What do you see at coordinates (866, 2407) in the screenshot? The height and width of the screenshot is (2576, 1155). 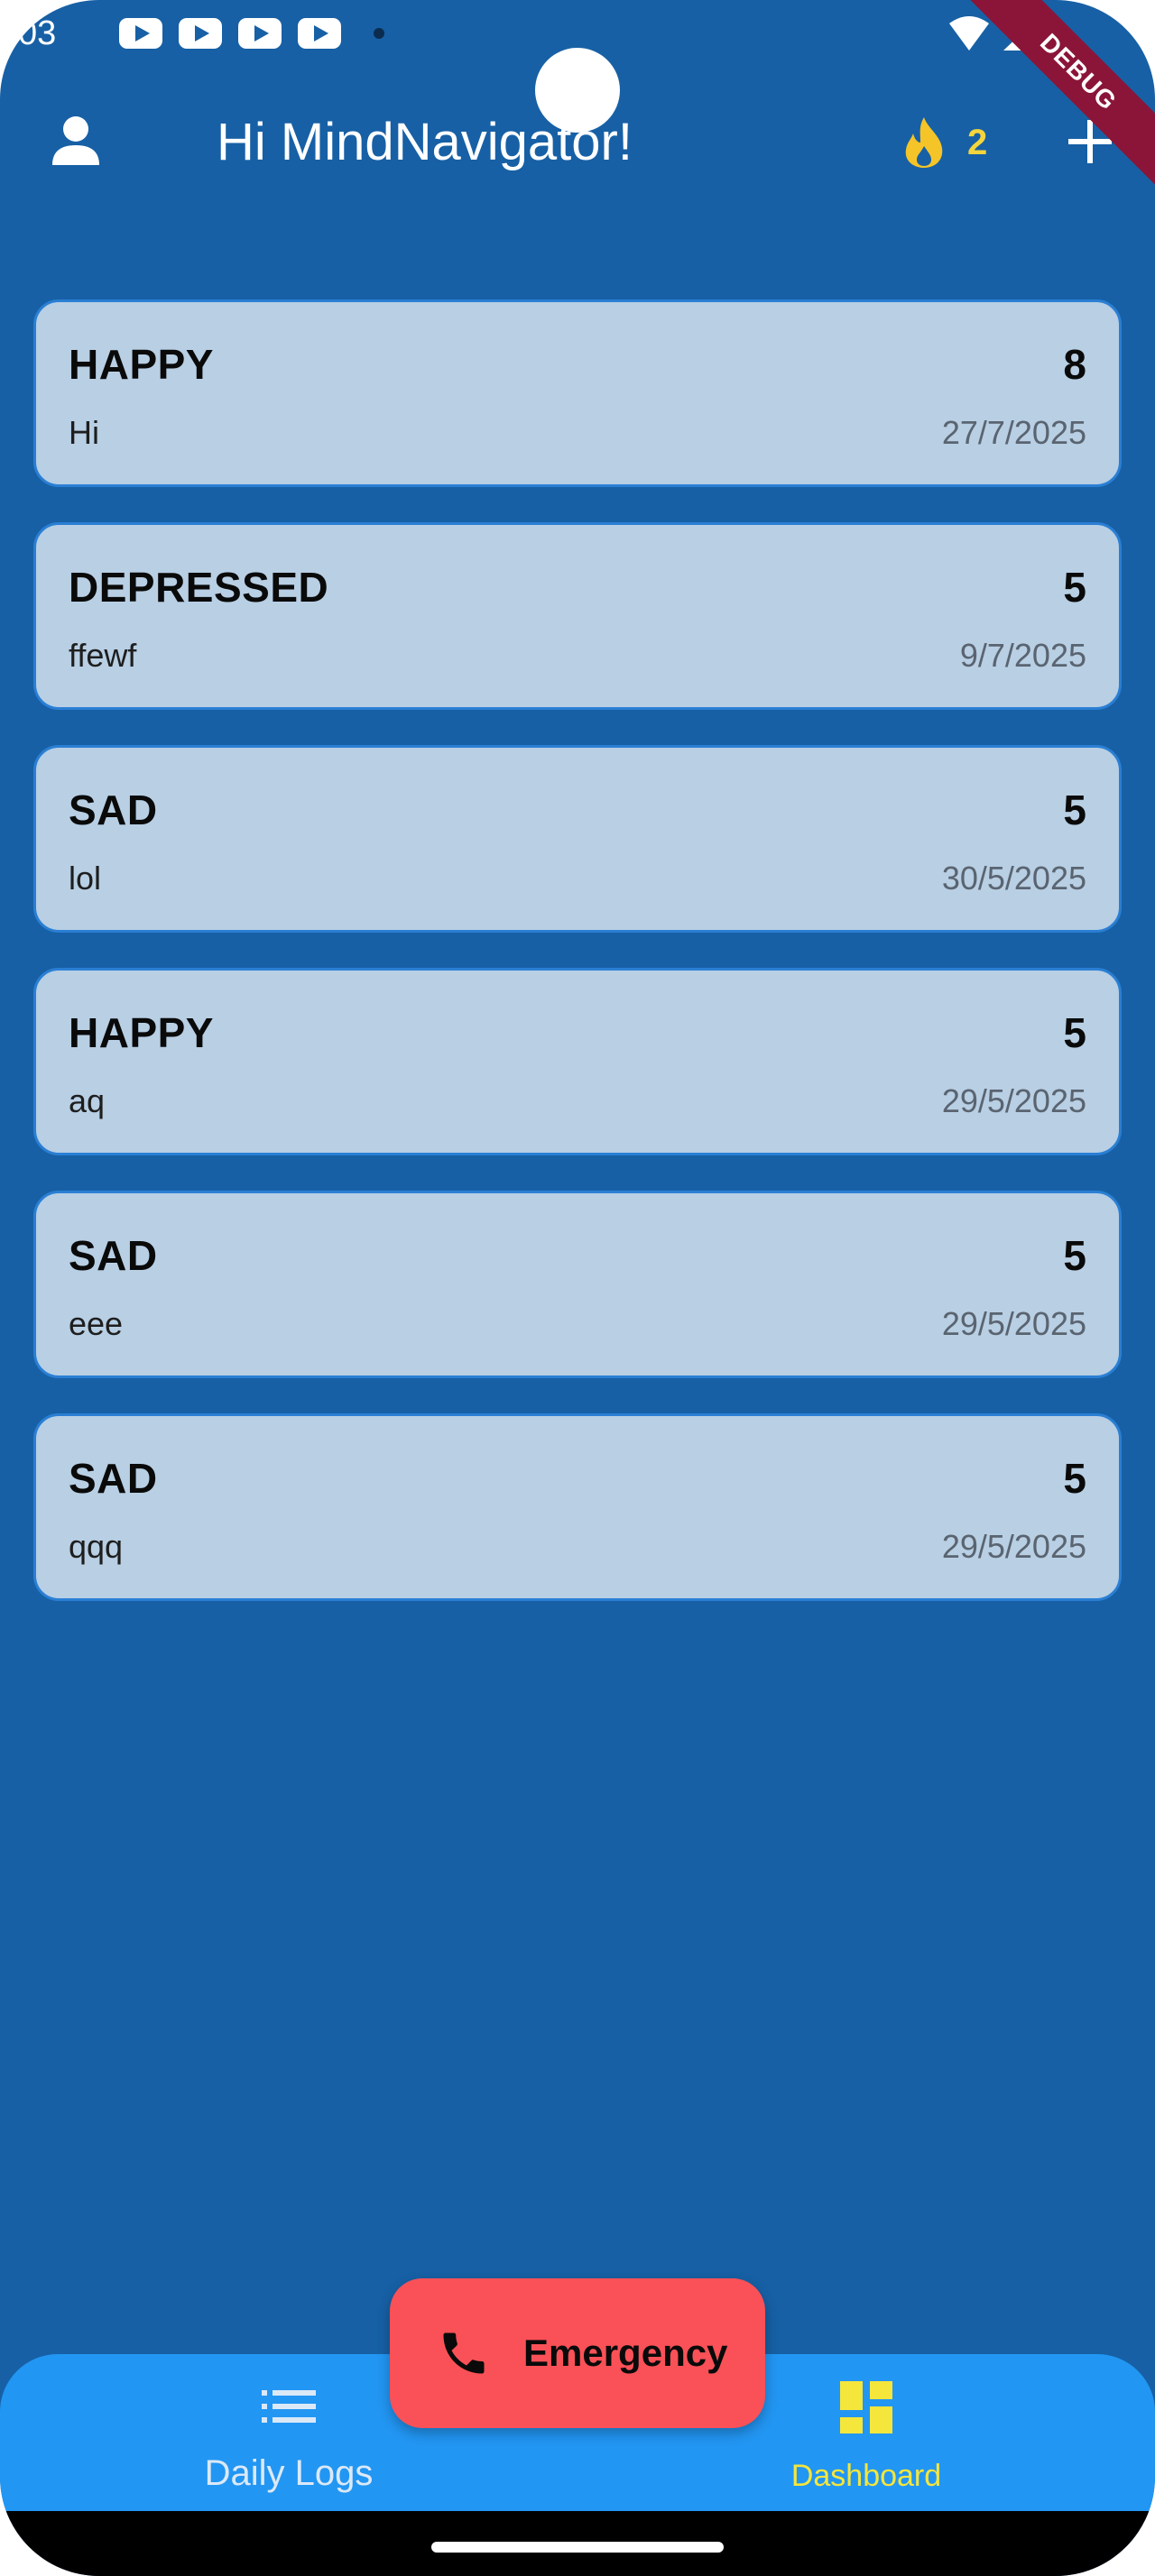 I see `dashboard-icon` at bounding box center [866, 2407].